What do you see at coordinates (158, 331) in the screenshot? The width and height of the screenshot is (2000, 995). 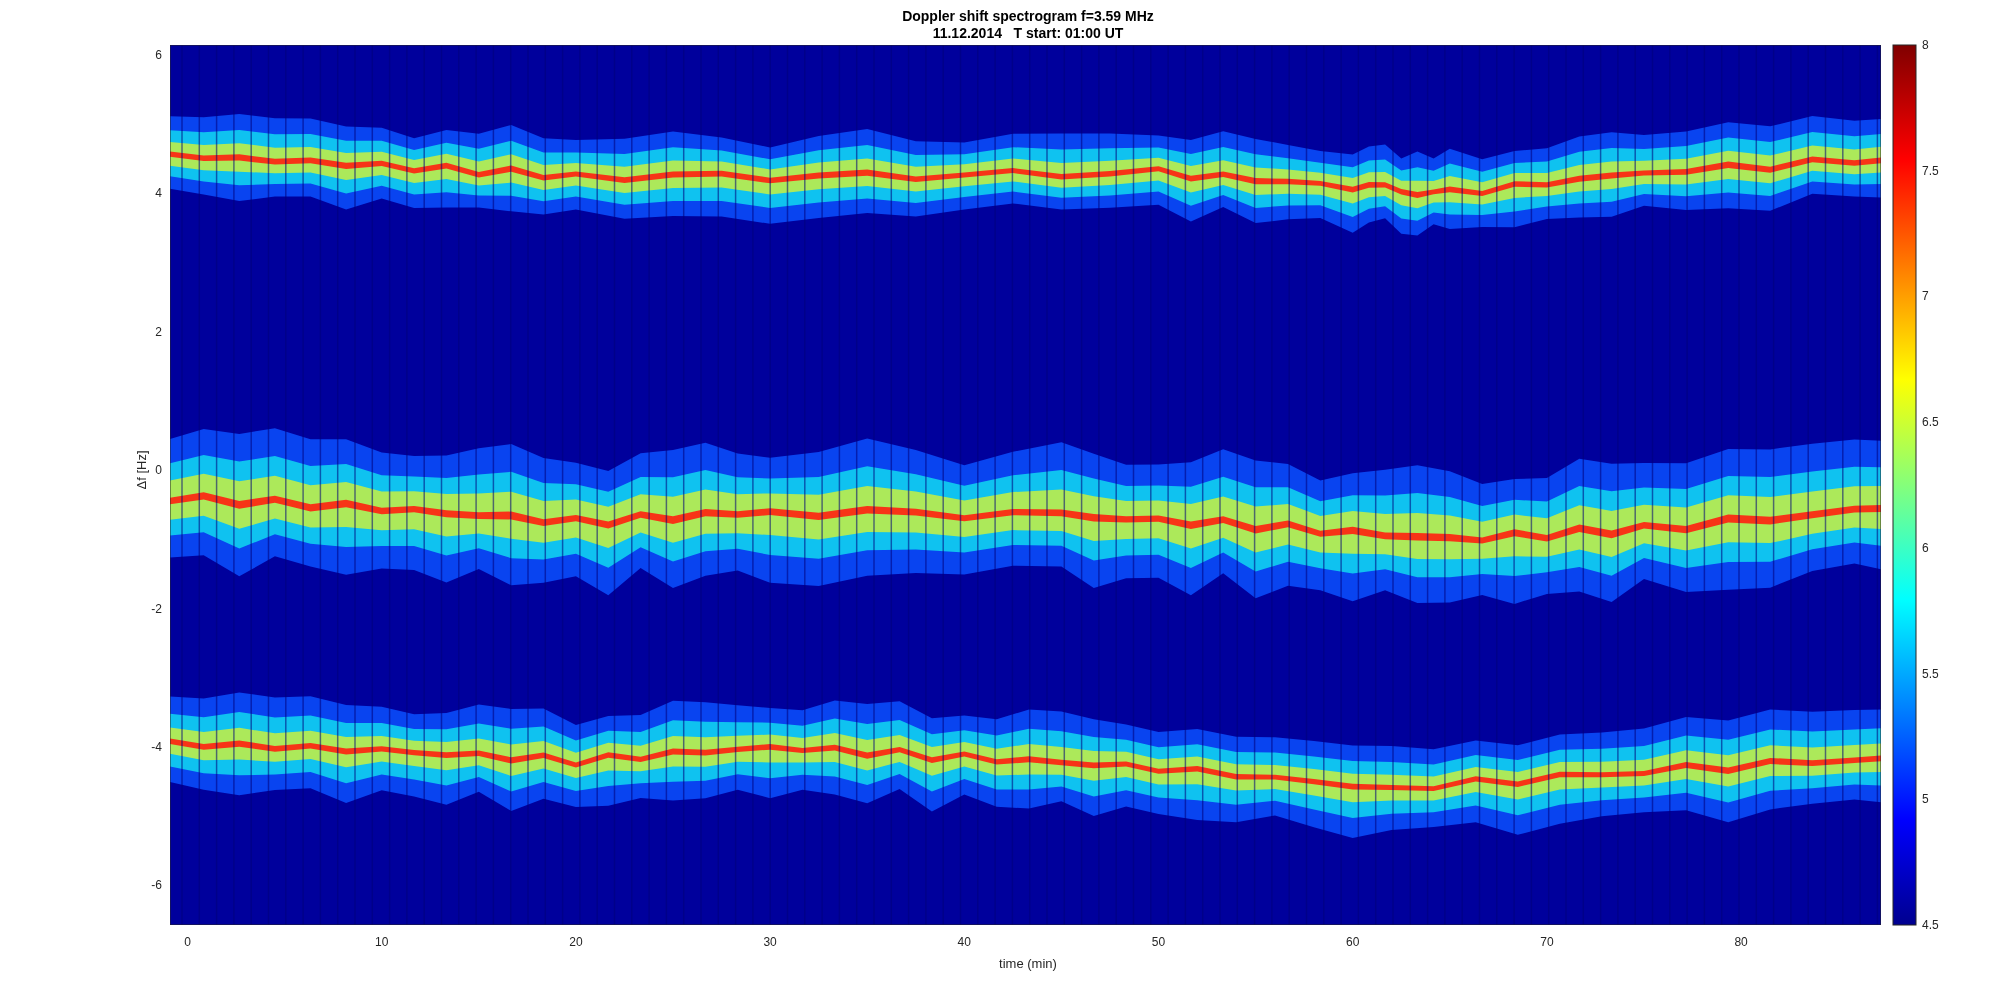 I see `y-tick-label: 2` at bounding box center [158, 331].